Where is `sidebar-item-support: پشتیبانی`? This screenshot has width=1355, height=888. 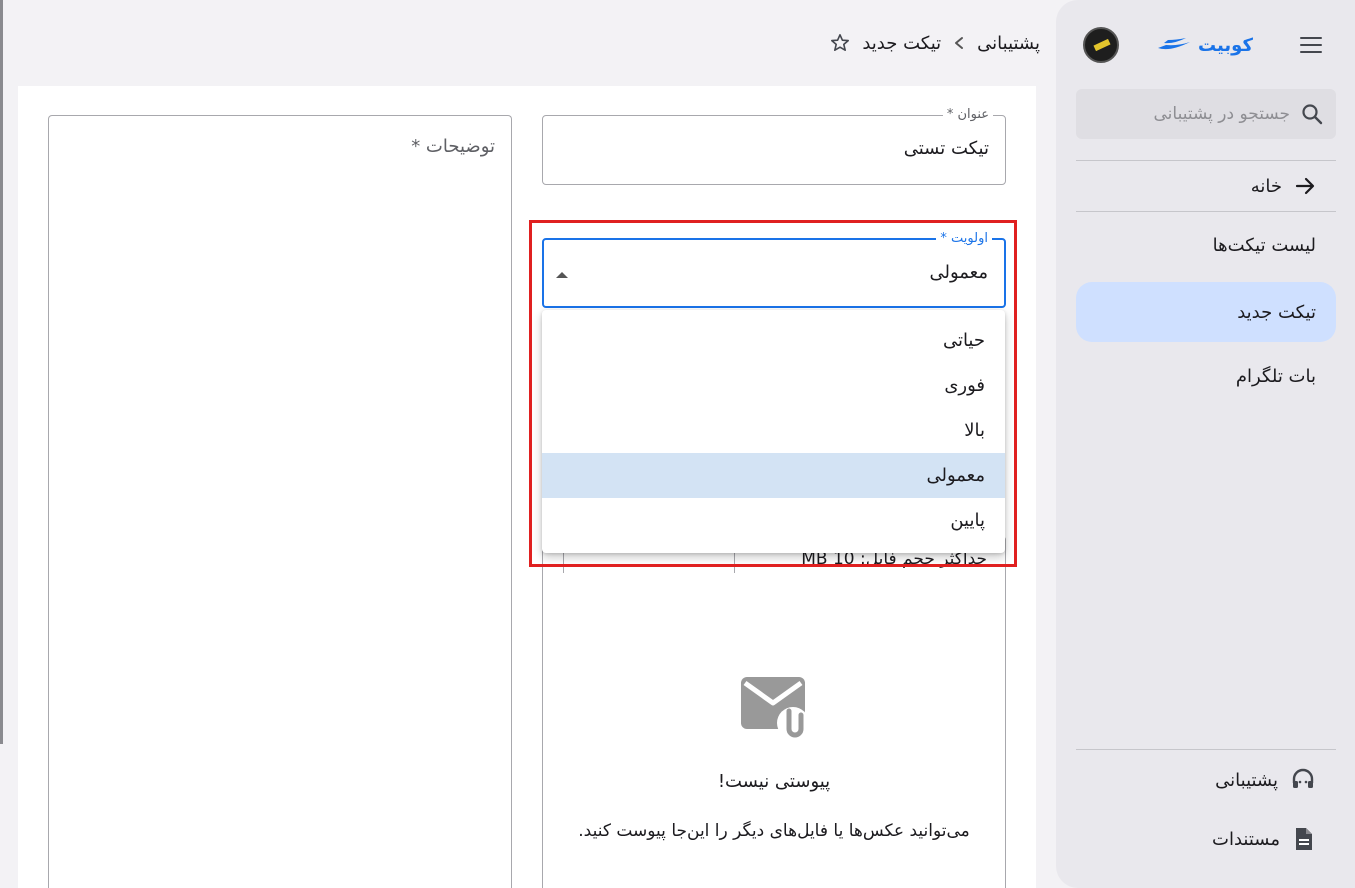
sidebar-item-support: پشتیبانی is located at coordinates (1206, 780).